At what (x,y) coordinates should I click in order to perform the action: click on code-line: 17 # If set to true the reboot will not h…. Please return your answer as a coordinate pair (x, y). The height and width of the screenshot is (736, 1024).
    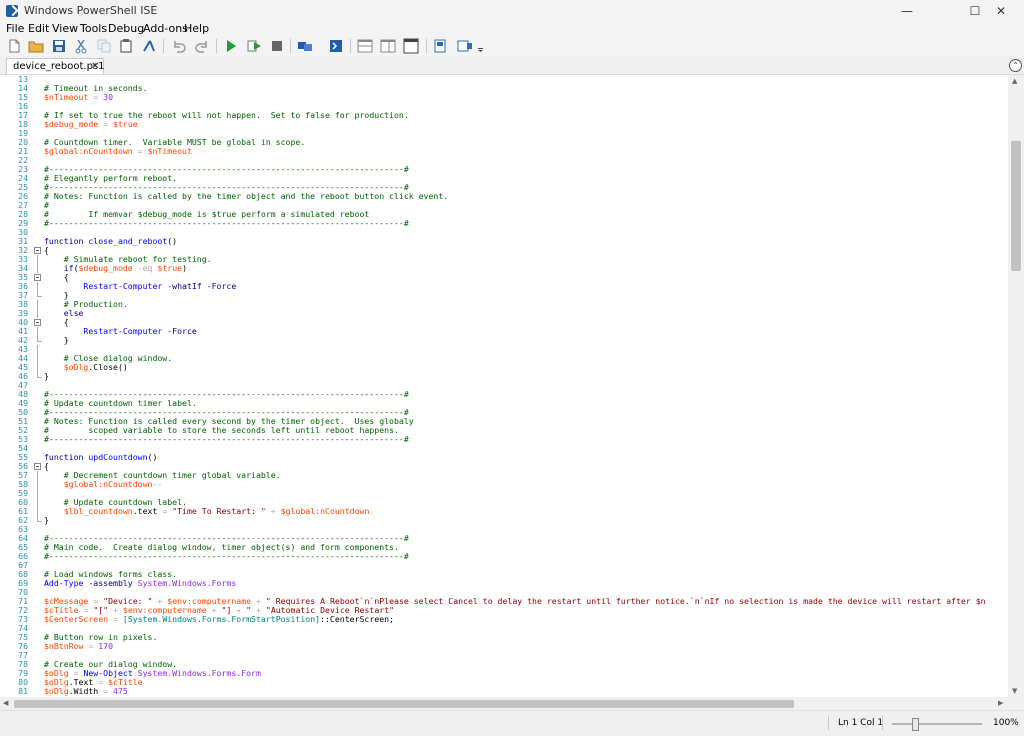
    Looking at the image, I should click on (504, 115).